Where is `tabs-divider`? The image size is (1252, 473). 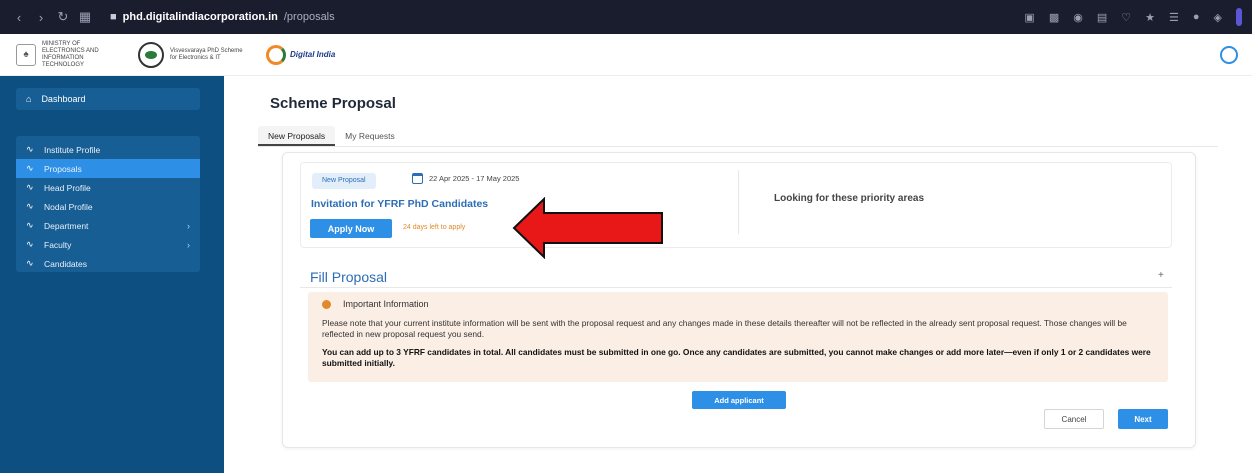 tabs-divider is located at coordinates (738, 146).